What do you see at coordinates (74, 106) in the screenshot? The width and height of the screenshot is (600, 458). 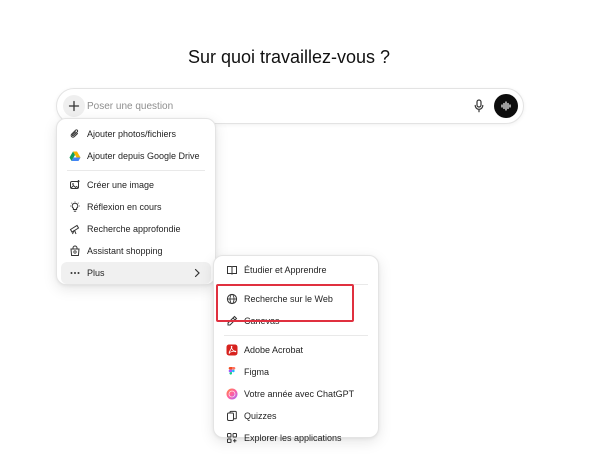 I see `plus-icon` at bounding box center [74, 106].